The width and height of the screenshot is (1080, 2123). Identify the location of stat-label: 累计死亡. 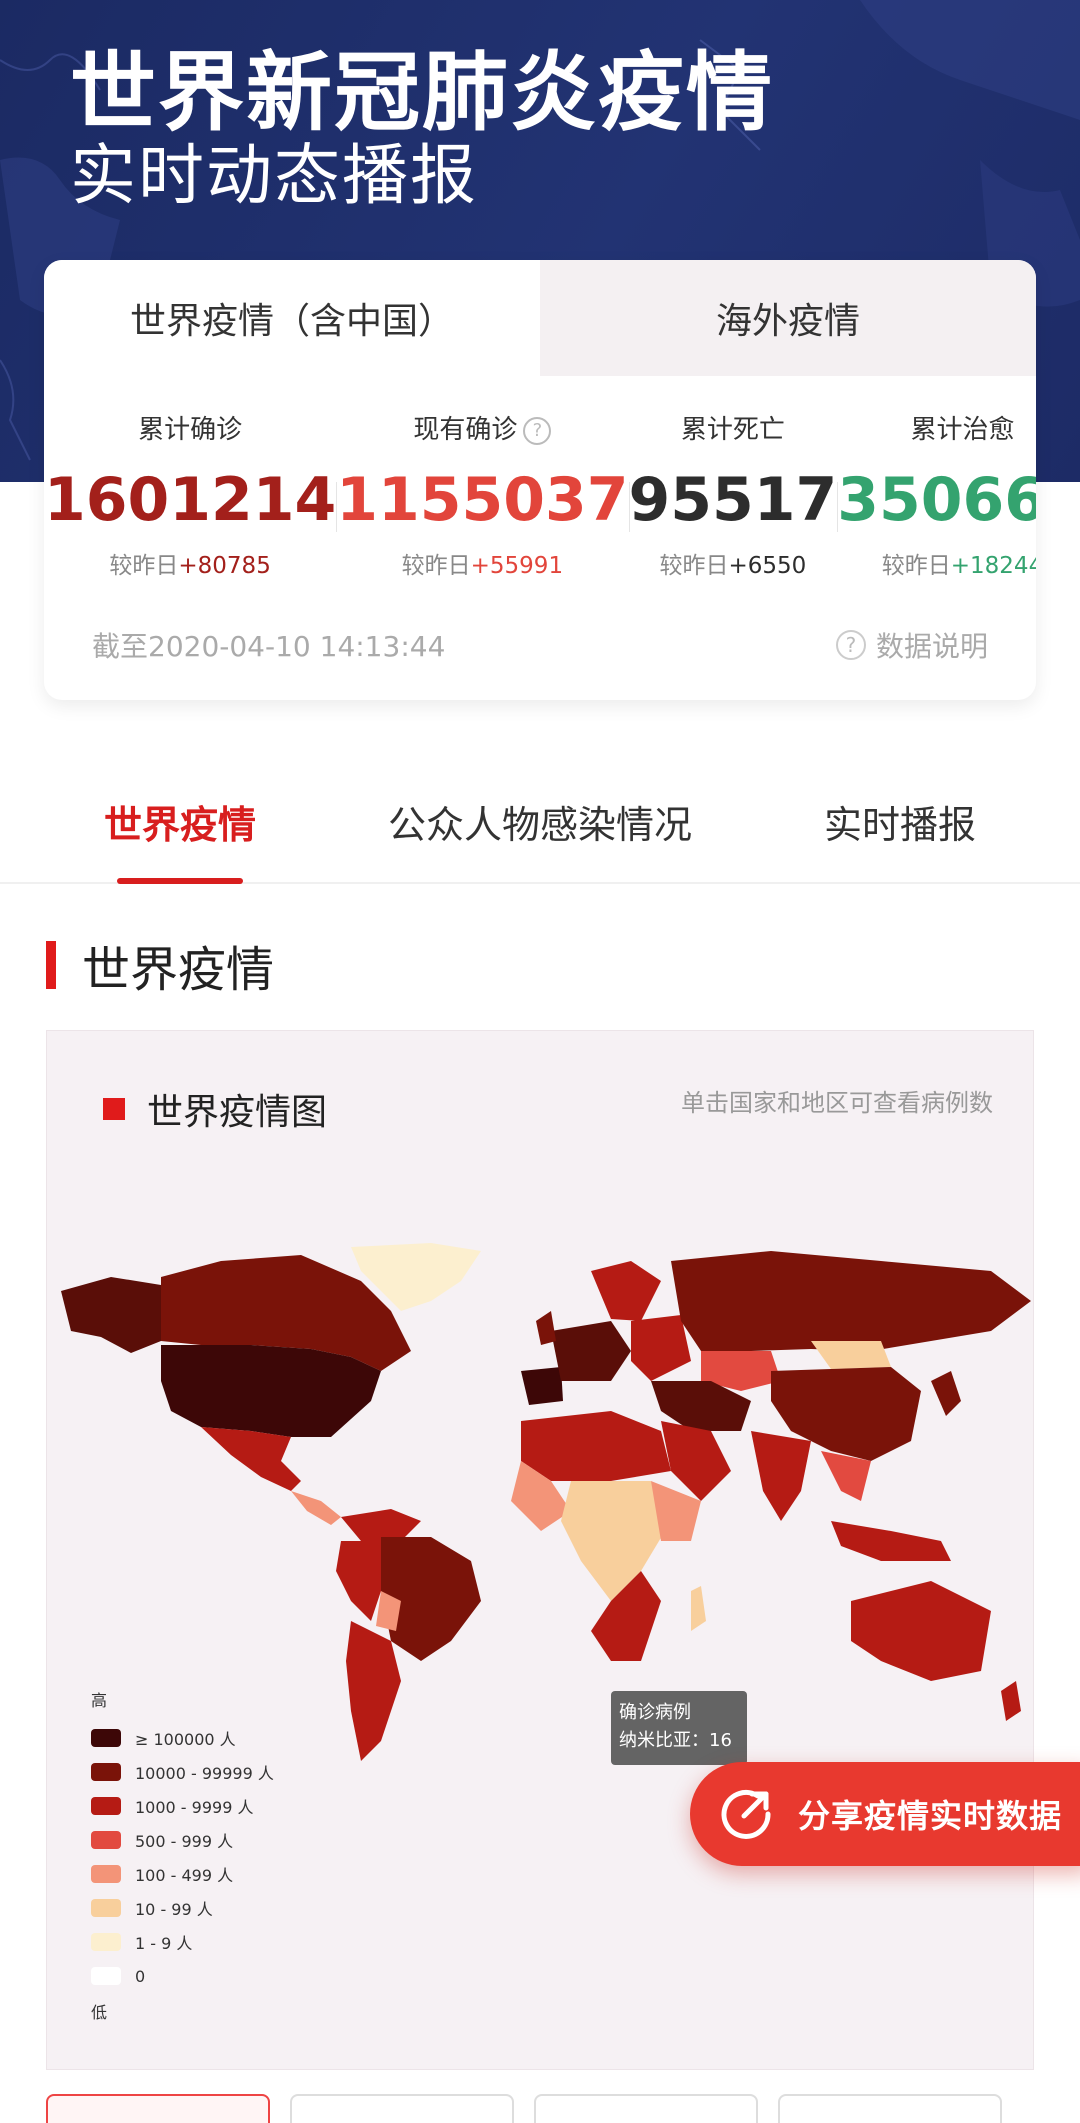
(732, 430).